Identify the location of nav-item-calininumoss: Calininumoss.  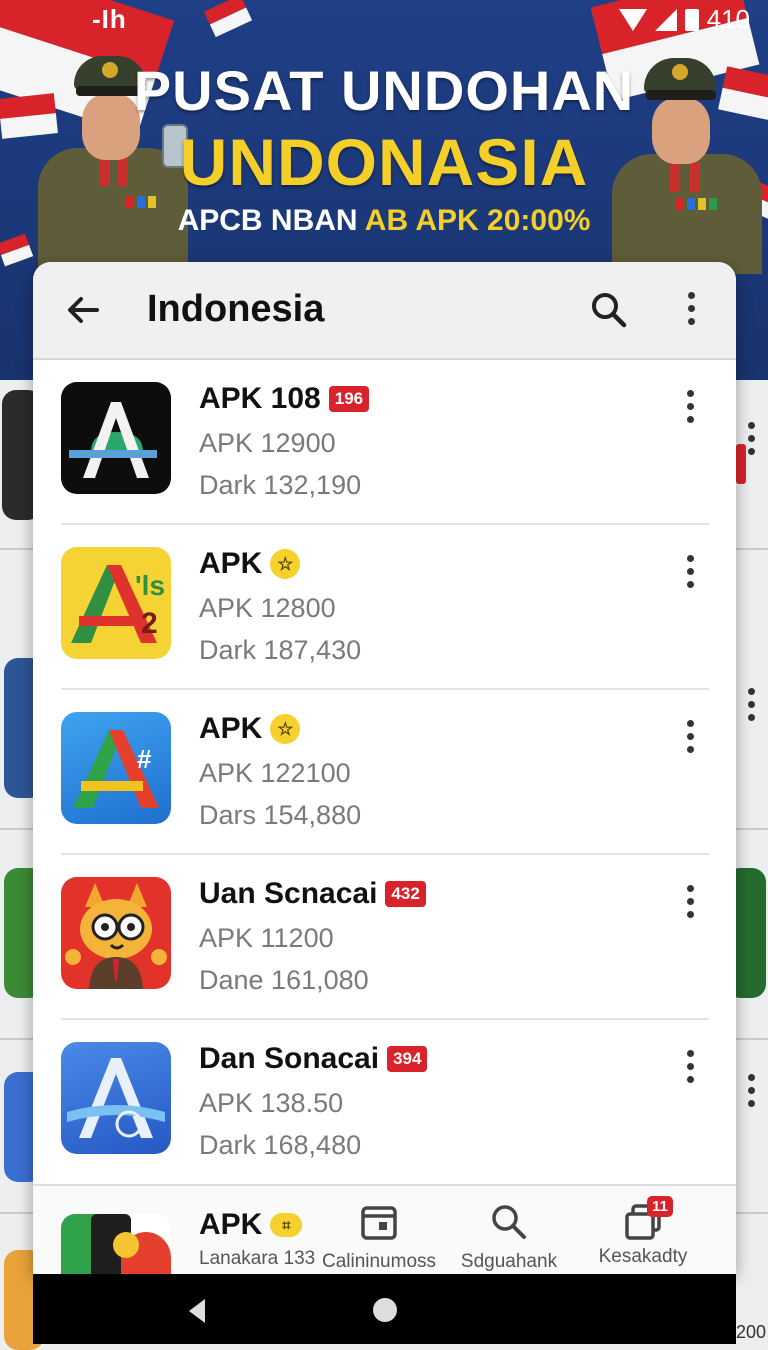
(379, 1231).